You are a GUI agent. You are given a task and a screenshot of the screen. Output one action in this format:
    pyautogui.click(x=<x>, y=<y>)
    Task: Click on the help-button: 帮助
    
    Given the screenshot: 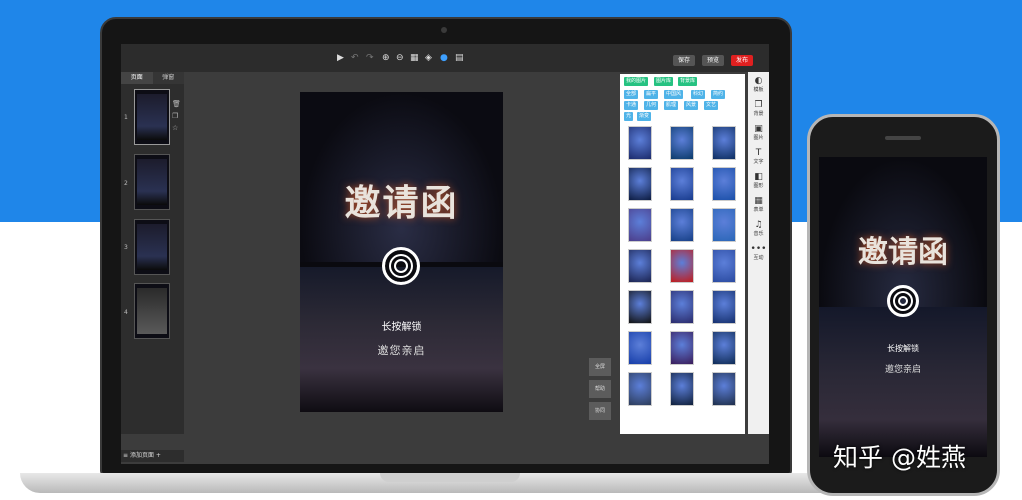 What is the action you would take?
    pyautogui.click(x=600, y=389)
    